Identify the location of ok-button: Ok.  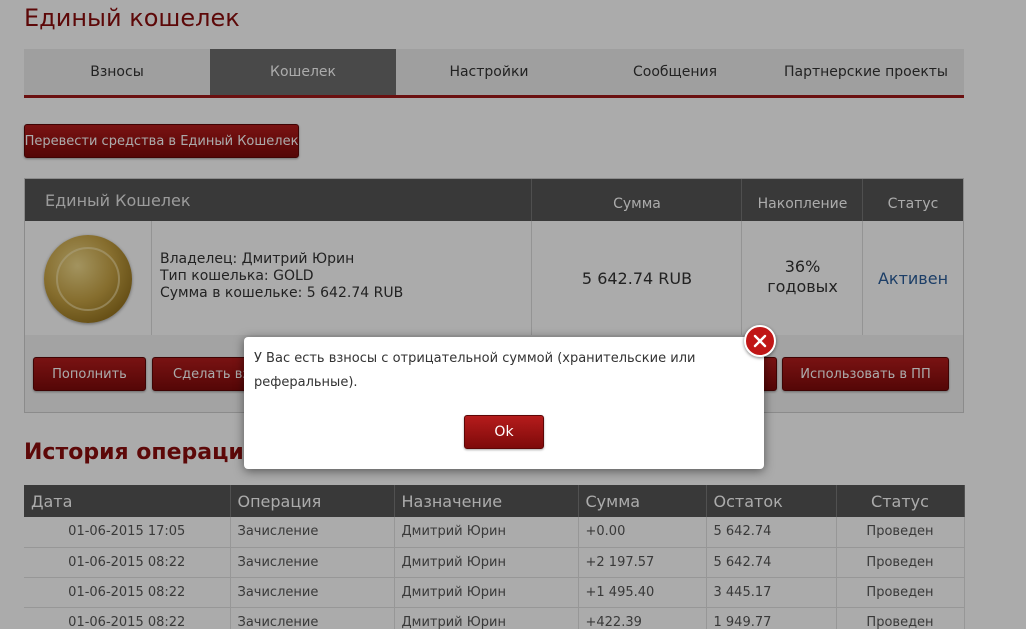
(504, 432).